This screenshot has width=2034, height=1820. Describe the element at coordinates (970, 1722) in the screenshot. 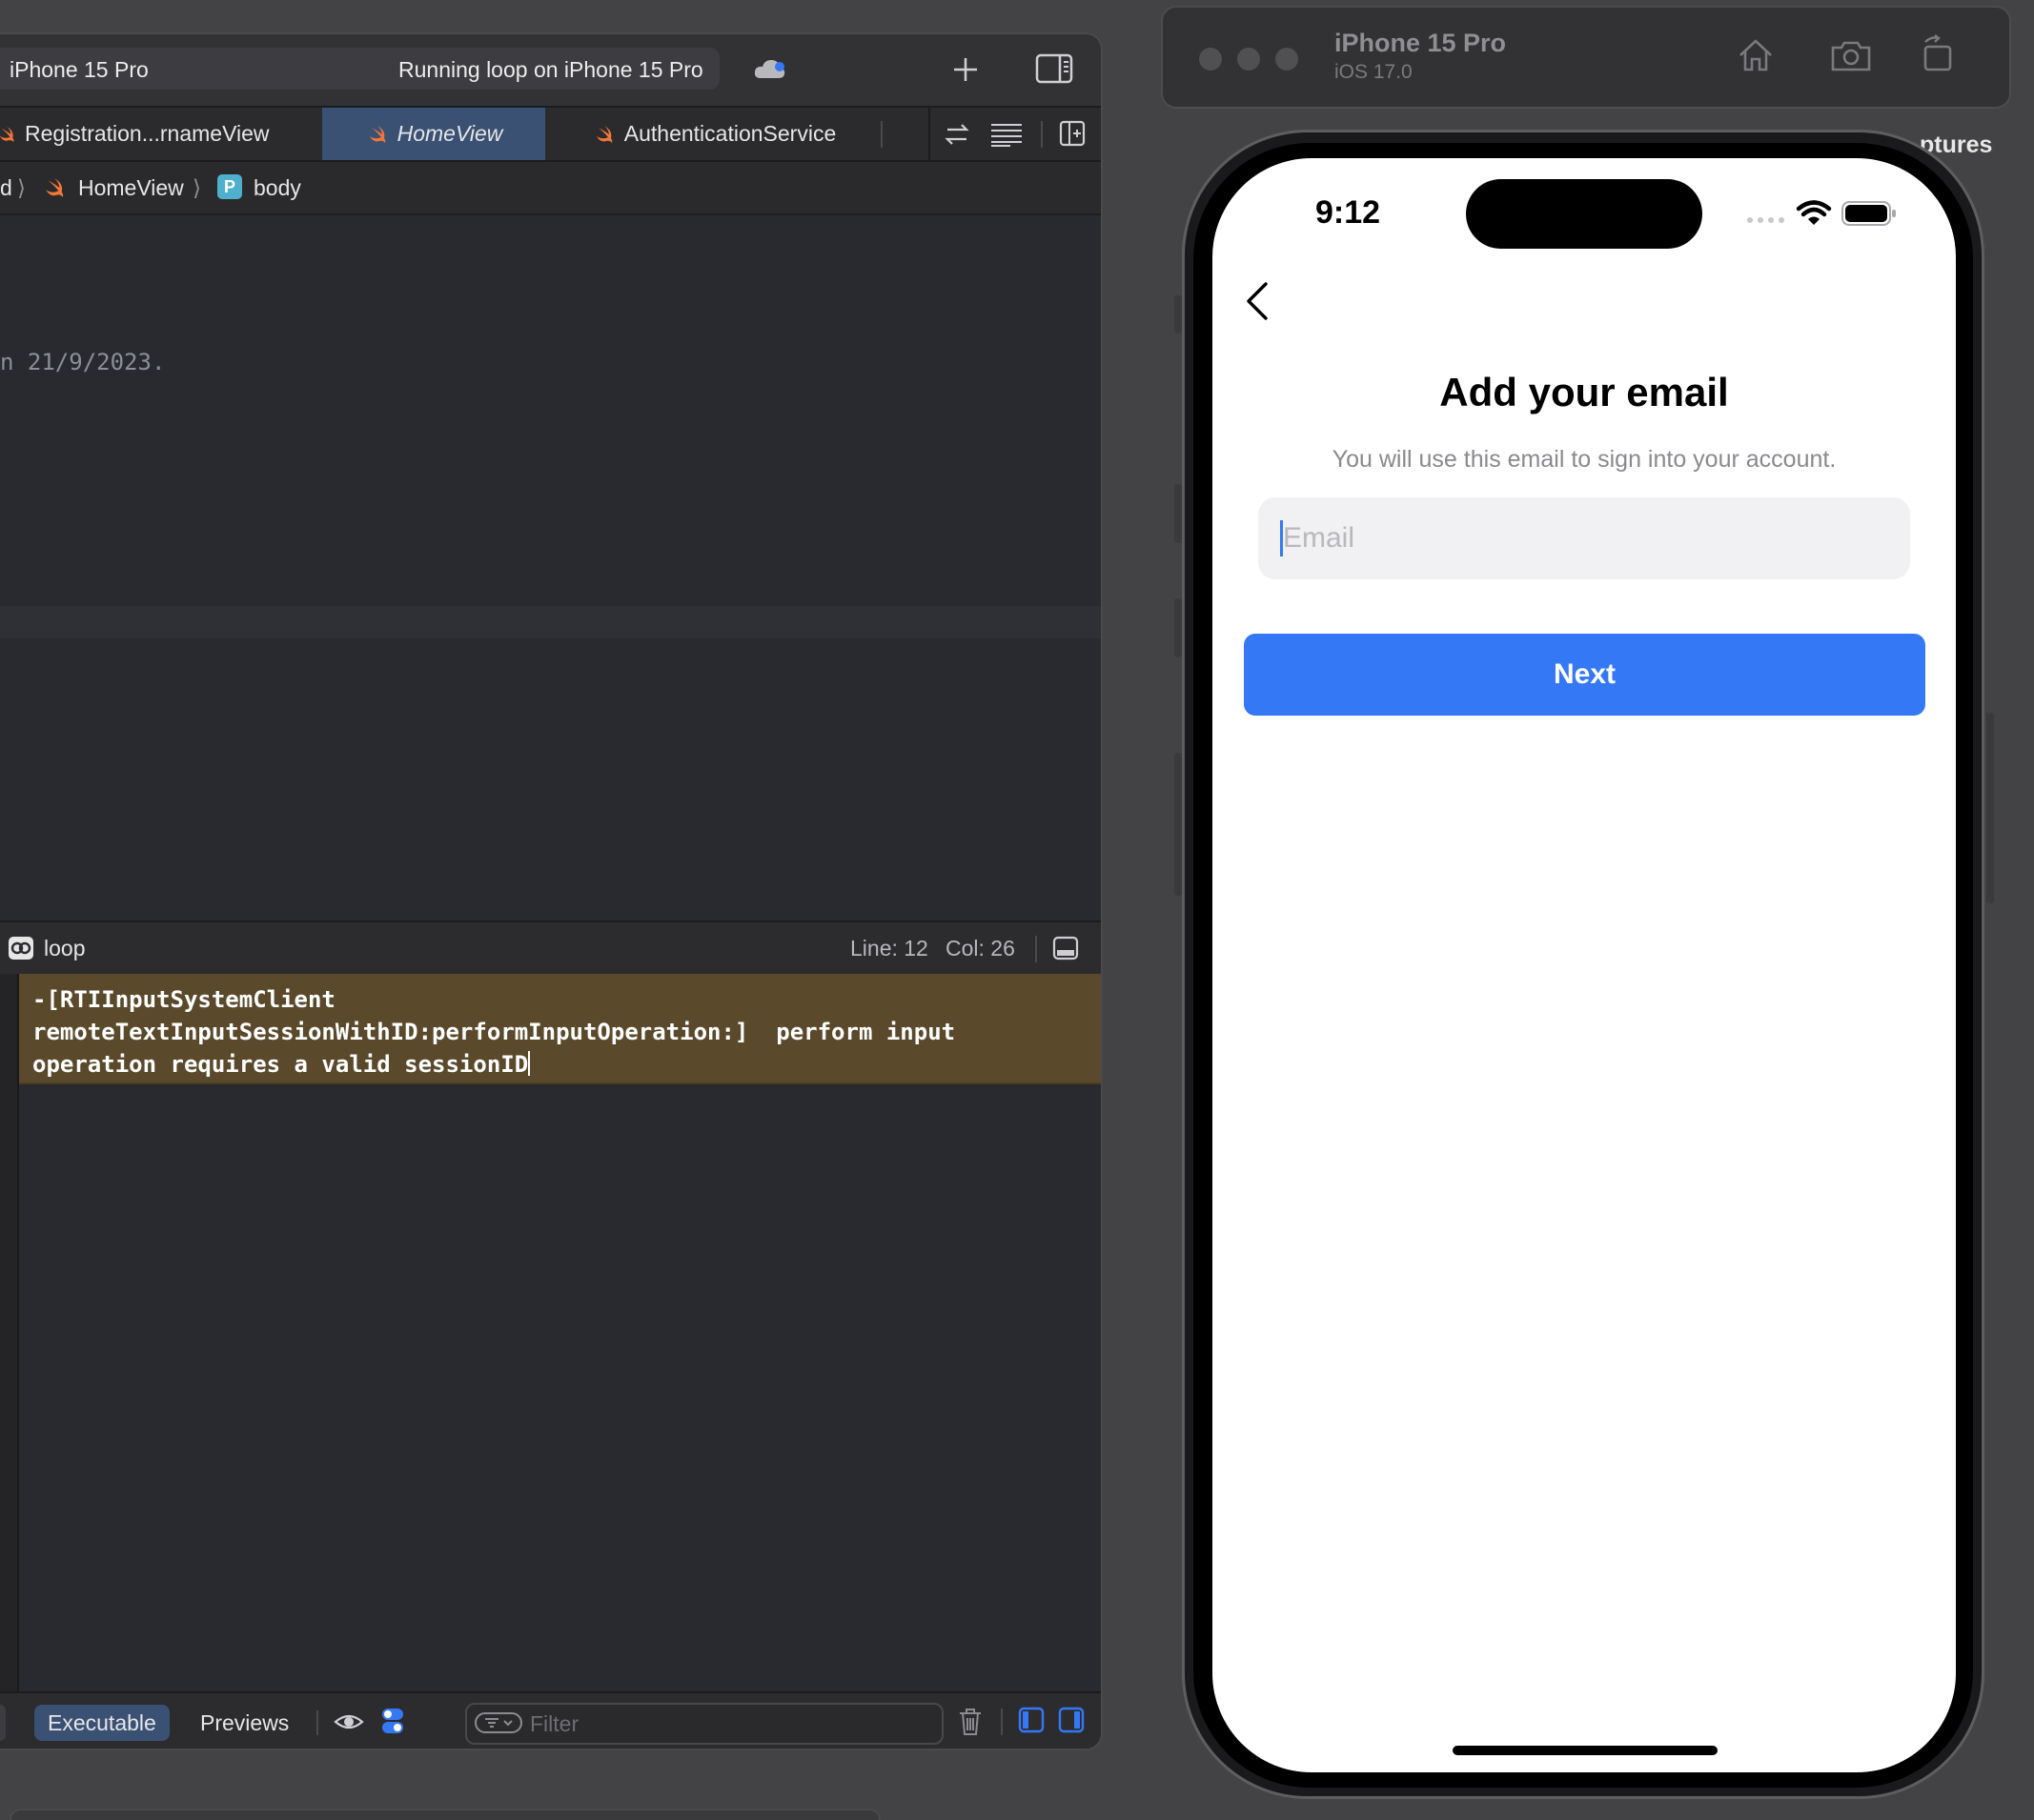

I see `trash-icon` at that location.